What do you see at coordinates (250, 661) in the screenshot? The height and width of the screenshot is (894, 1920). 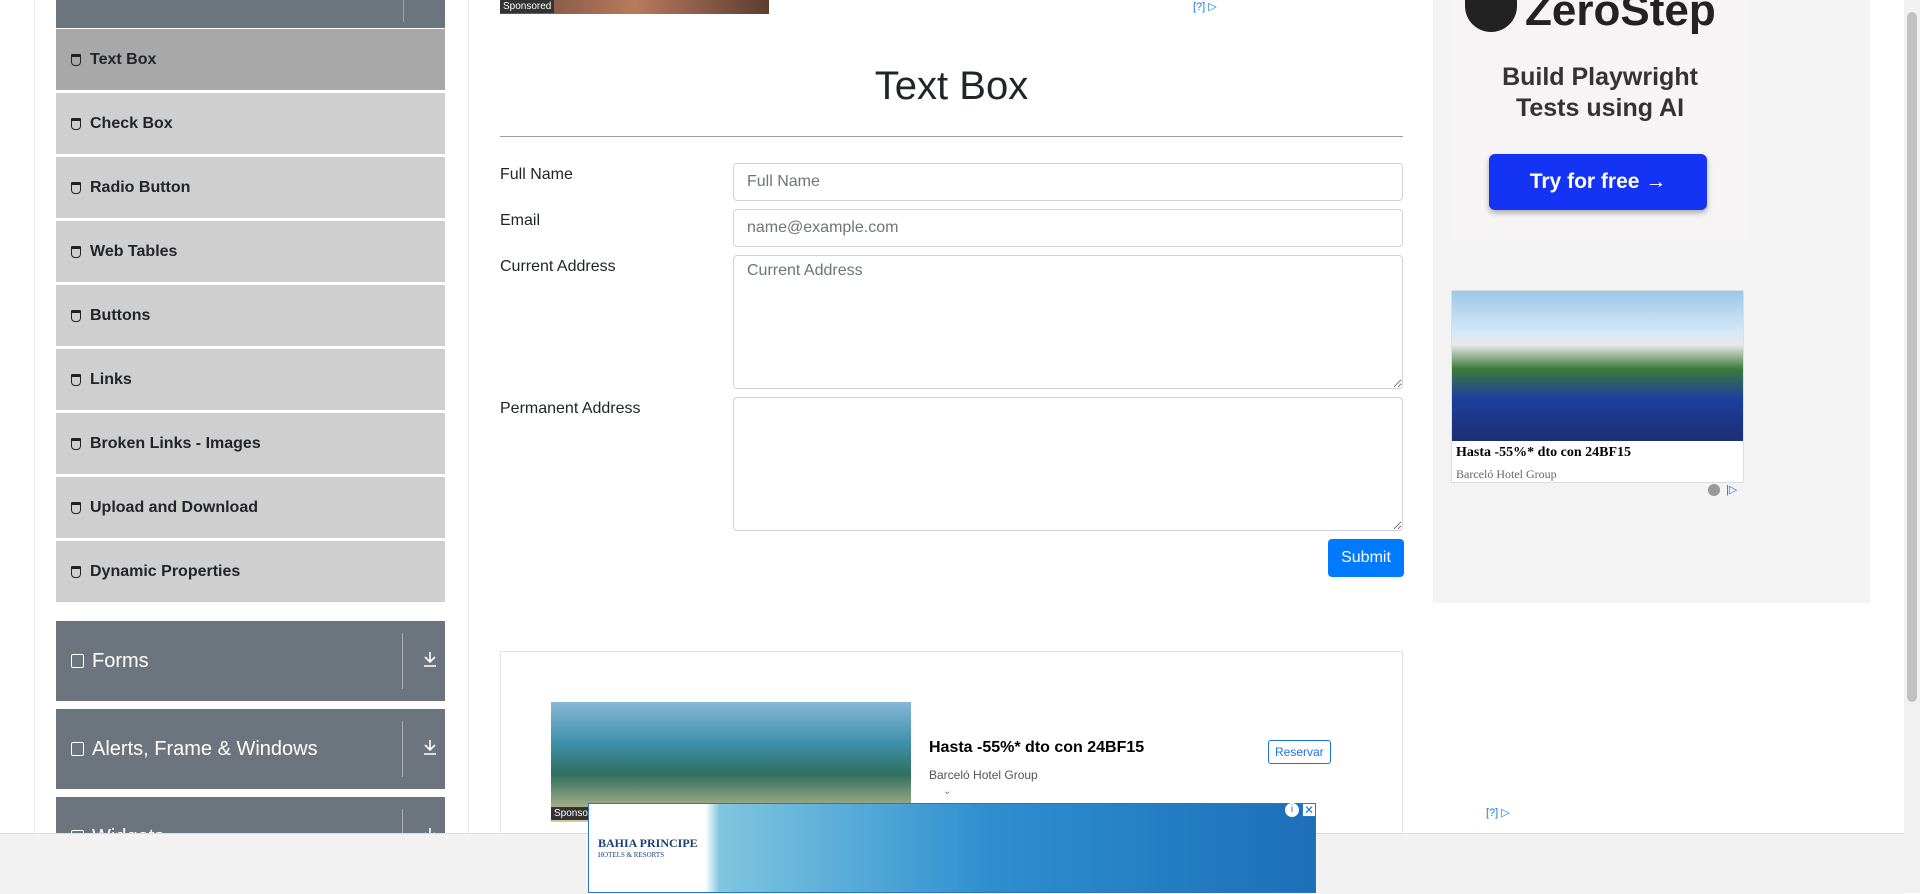 I see `group-forms: Forms` at bounding box center [250, 661].